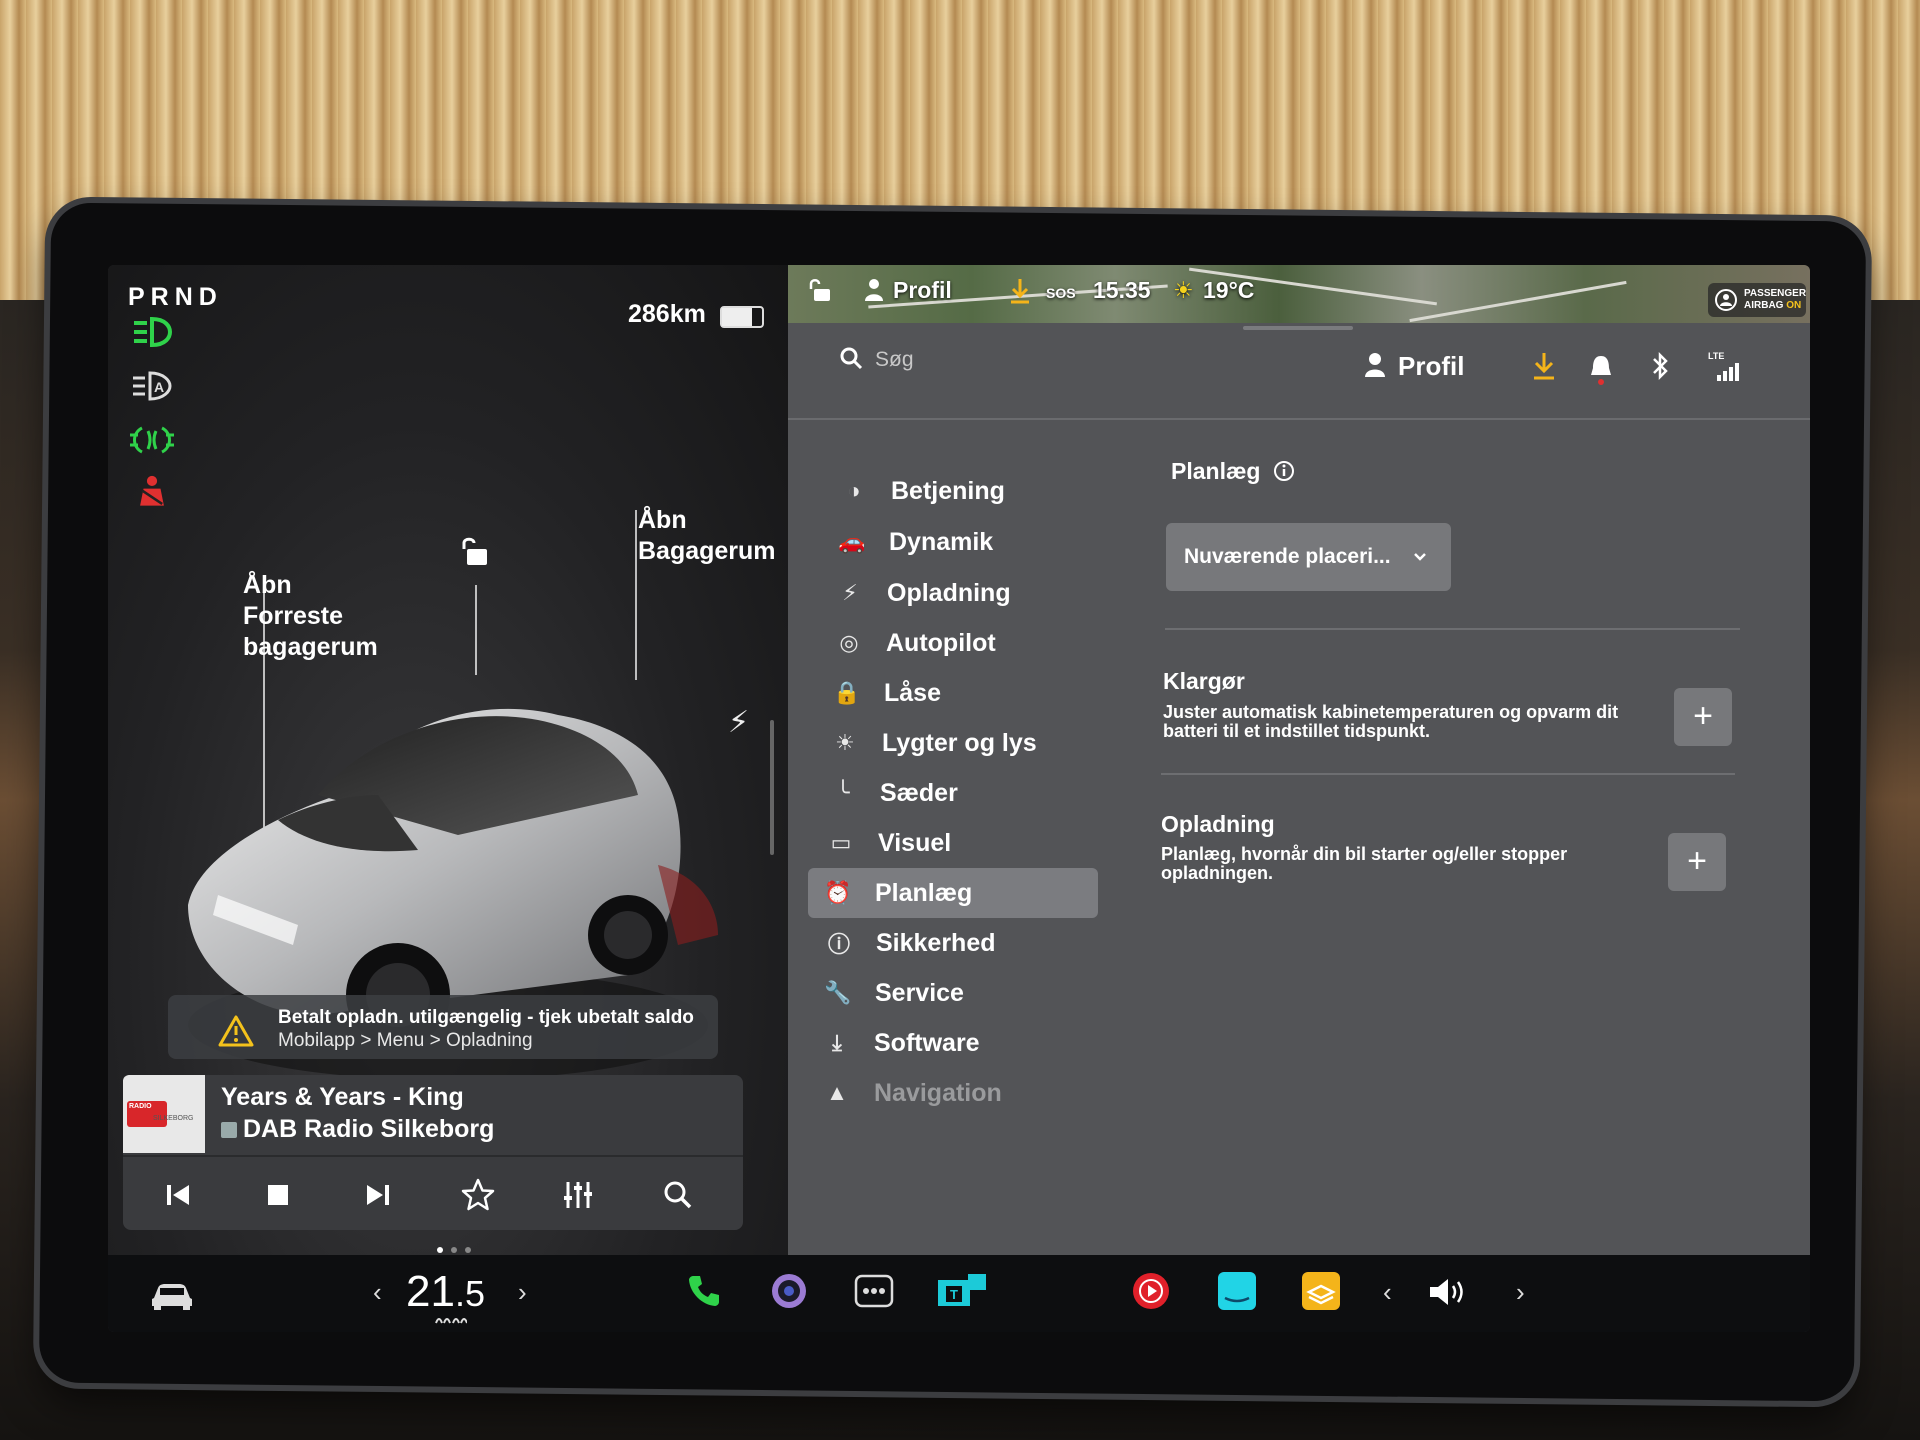 This screenshot has width=1920, height=1440. What do you see at coordinates (738, 722) in the screenshot?
I see `charge-port-icon: ⚡` at bounding box center [738, 722].